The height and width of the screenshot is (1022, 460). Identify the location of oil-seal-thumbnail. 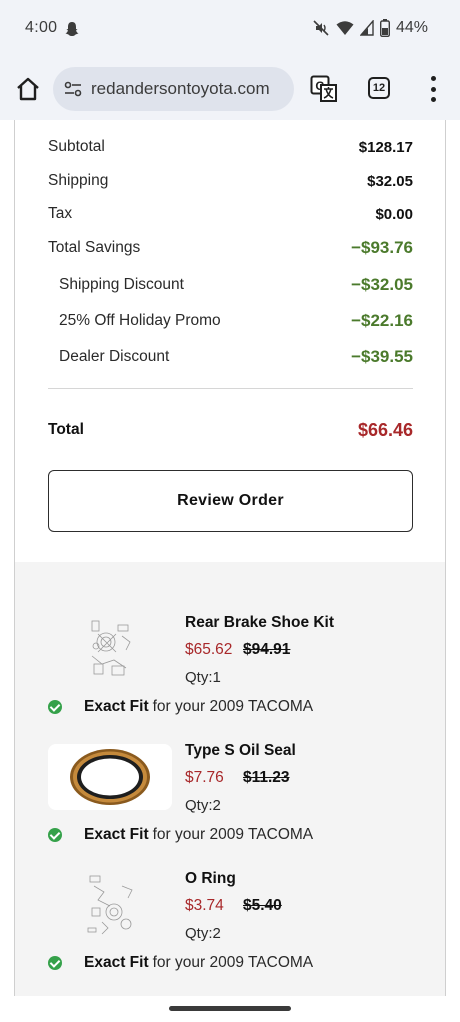
(110, 777).